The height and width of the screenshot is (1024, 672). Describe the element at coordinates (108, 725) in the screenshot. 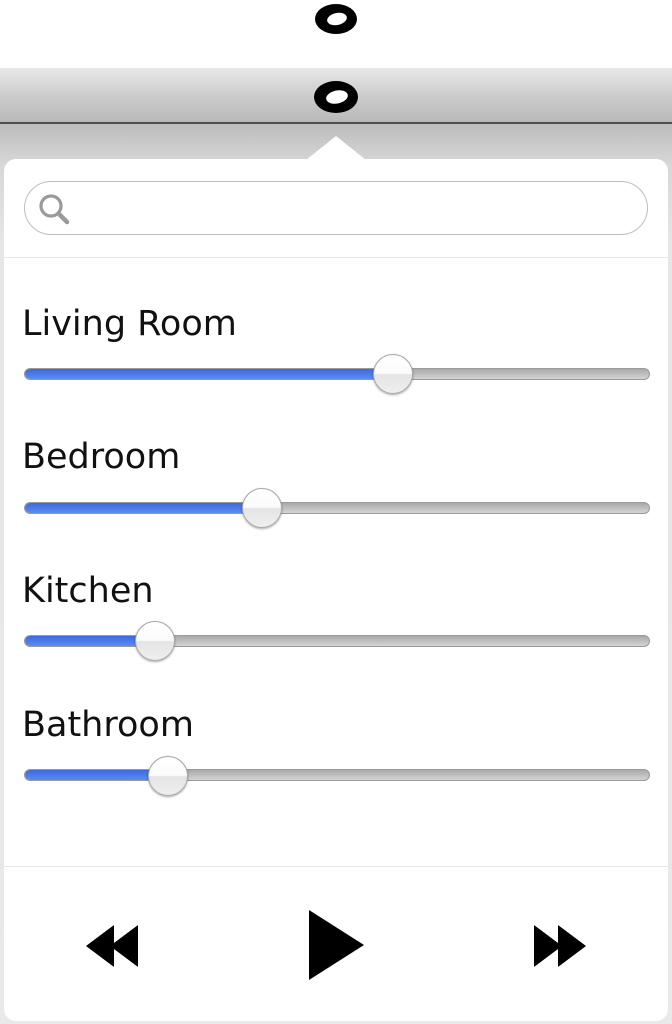

I see `room-label-bathroom: Bathroom` at that location.